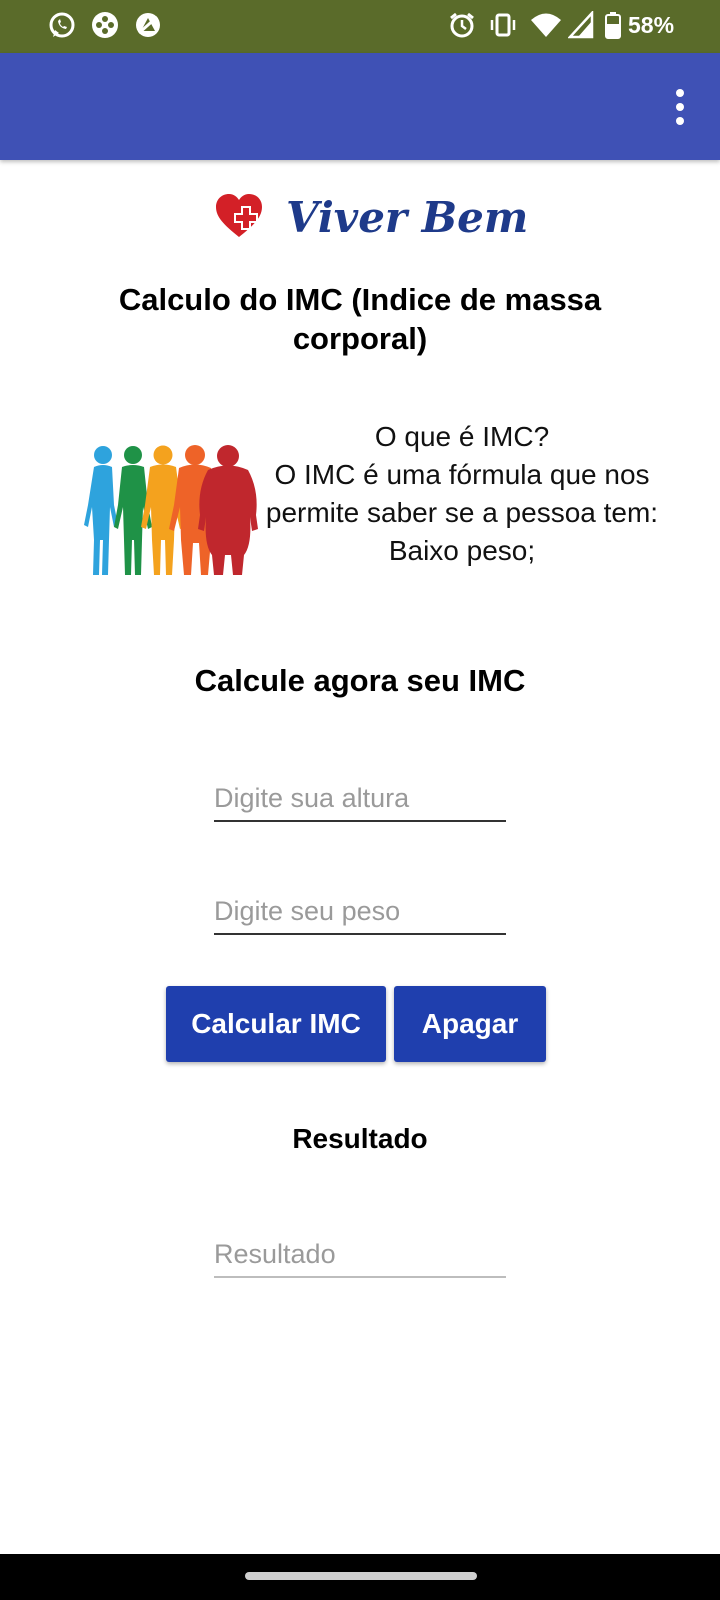 The image size is (720, 1600). I want to click on calculate-heading: Calcule agora seu IMC, so click(360, 680).